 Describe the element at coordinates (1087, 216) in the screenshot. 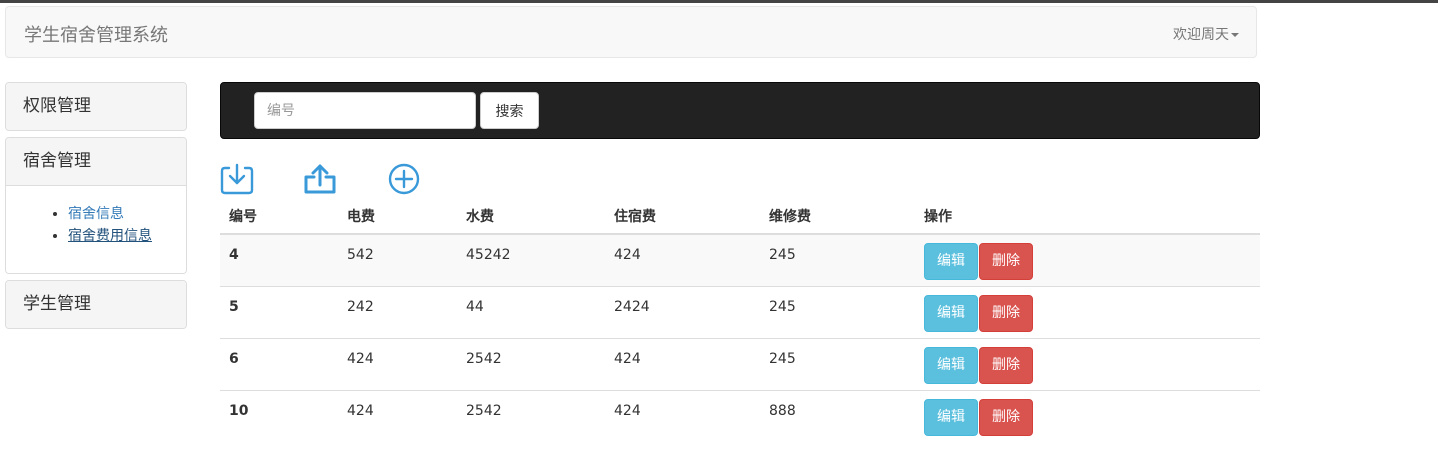

I see `col-header-actions: 操作` at that location.